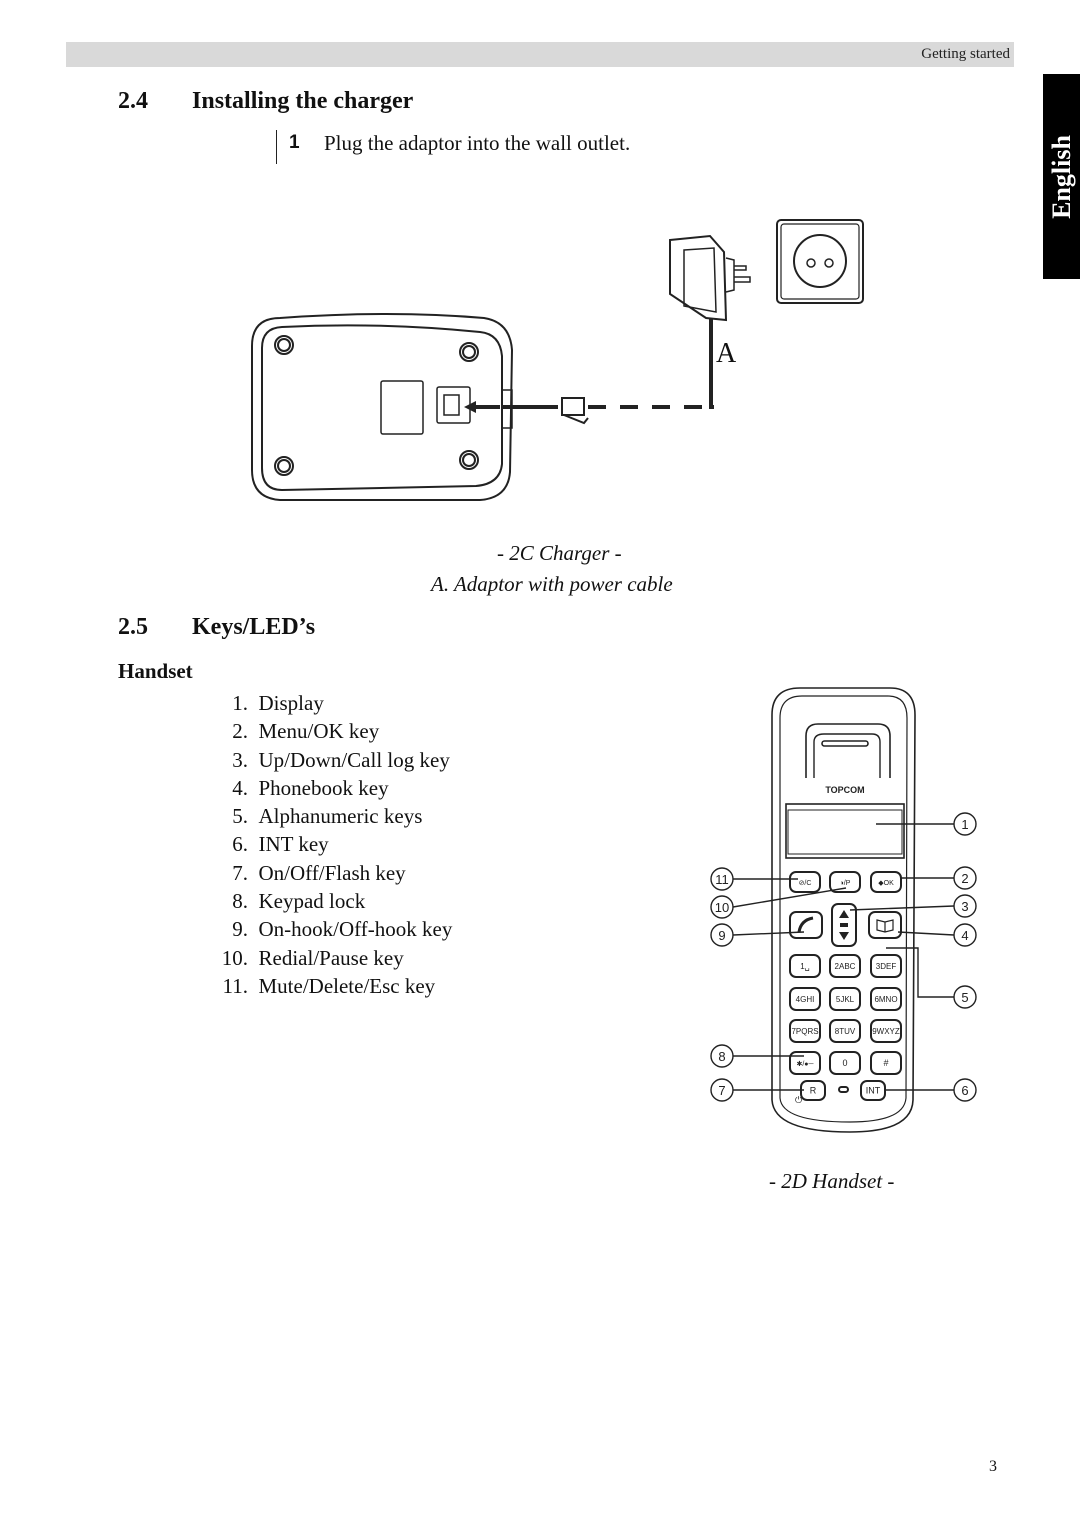 The image size is (1080, 1532). I want to click on r-flash-key-label: R, so click(813, 1091).